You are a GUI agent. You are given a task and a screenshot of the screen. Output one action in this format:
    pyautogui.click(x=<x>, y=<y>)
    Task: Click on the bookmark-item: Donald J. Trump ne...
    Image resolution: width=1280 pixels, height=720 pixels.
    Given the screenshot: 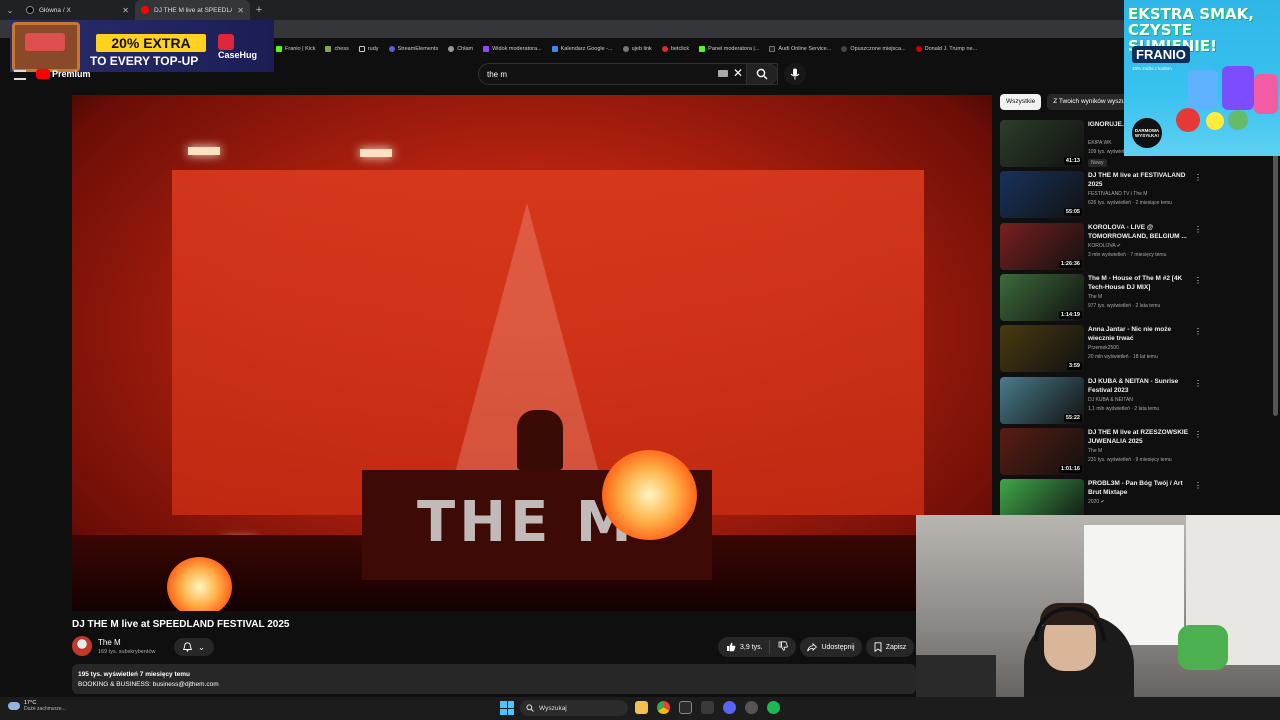 What is the action you would take?
    pyautogui.click(x=946, y=49)
    